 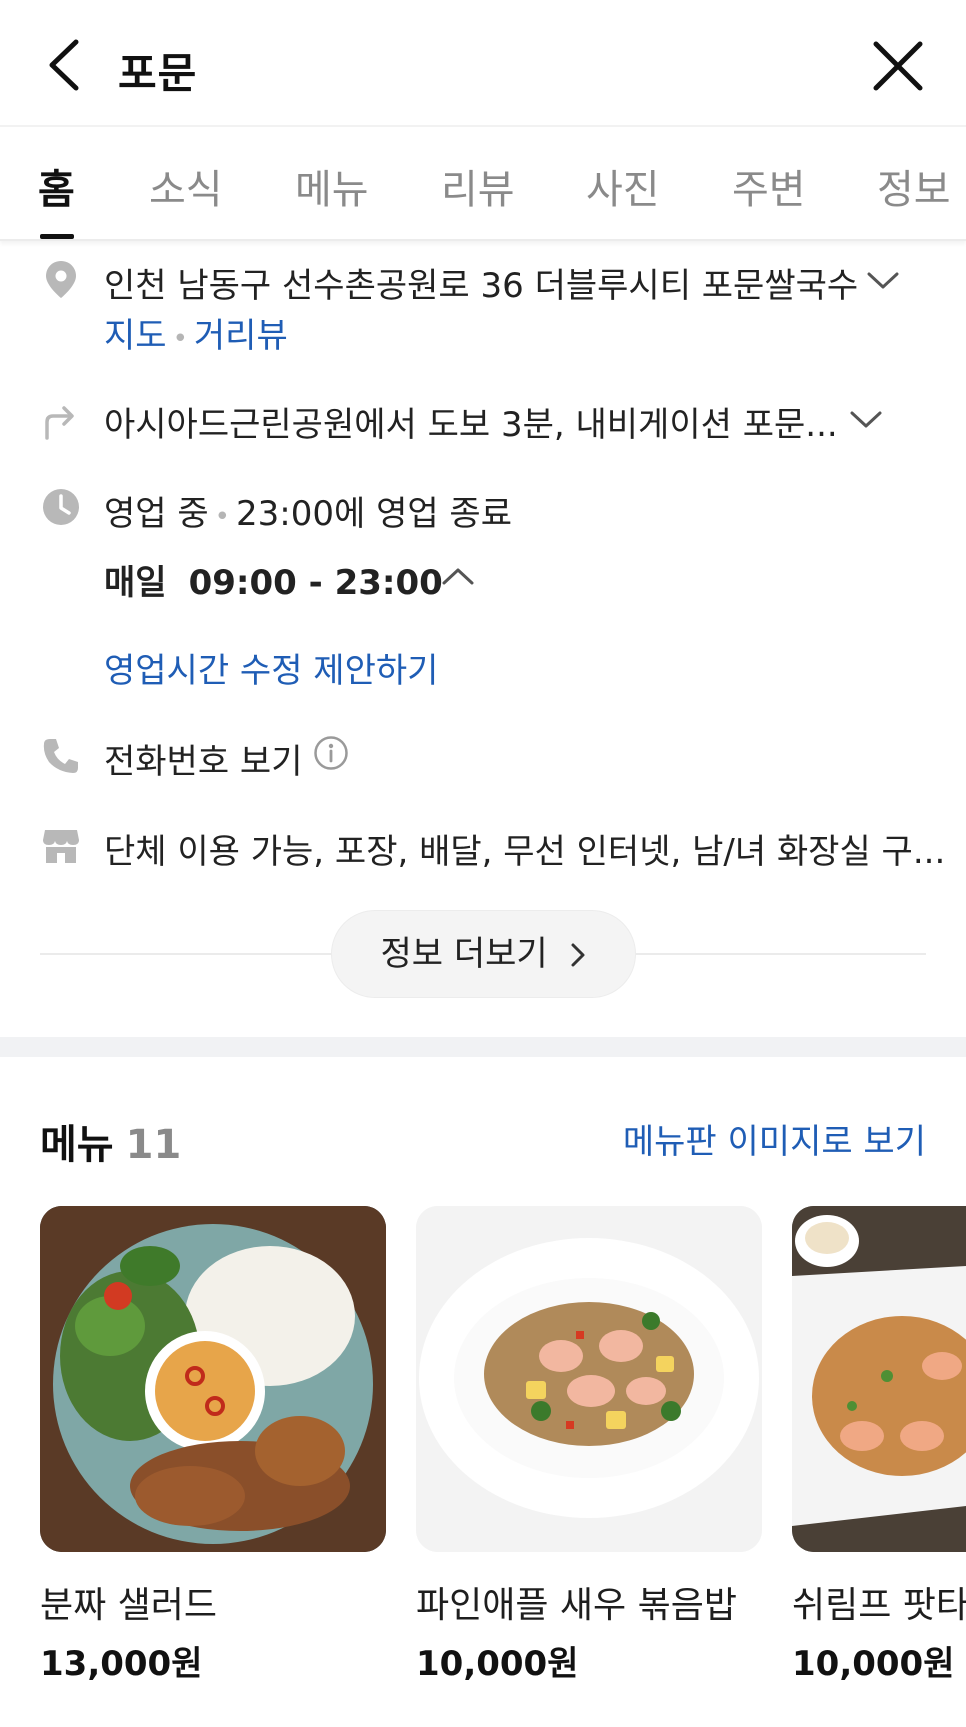 I want to click on bun-cha-salad-image, so click(x=213, y=1379).